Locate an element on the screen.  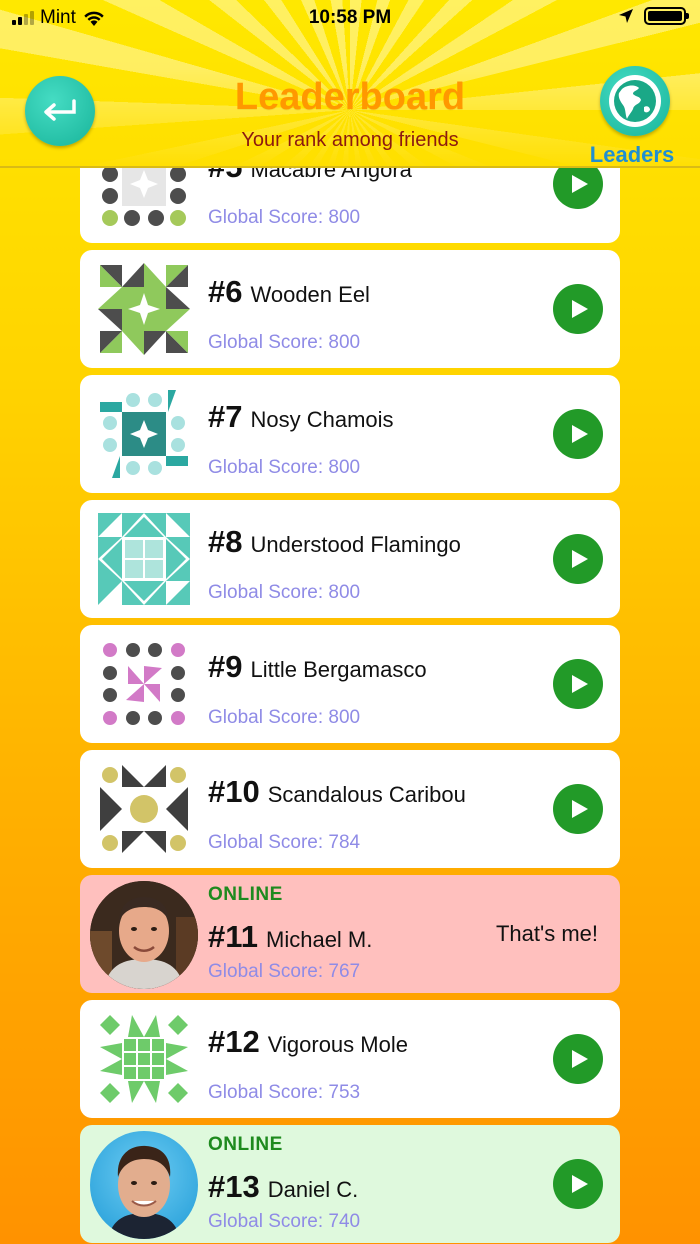
rank-label: #6 Wooden Eel is located at coordinates (289, 291).